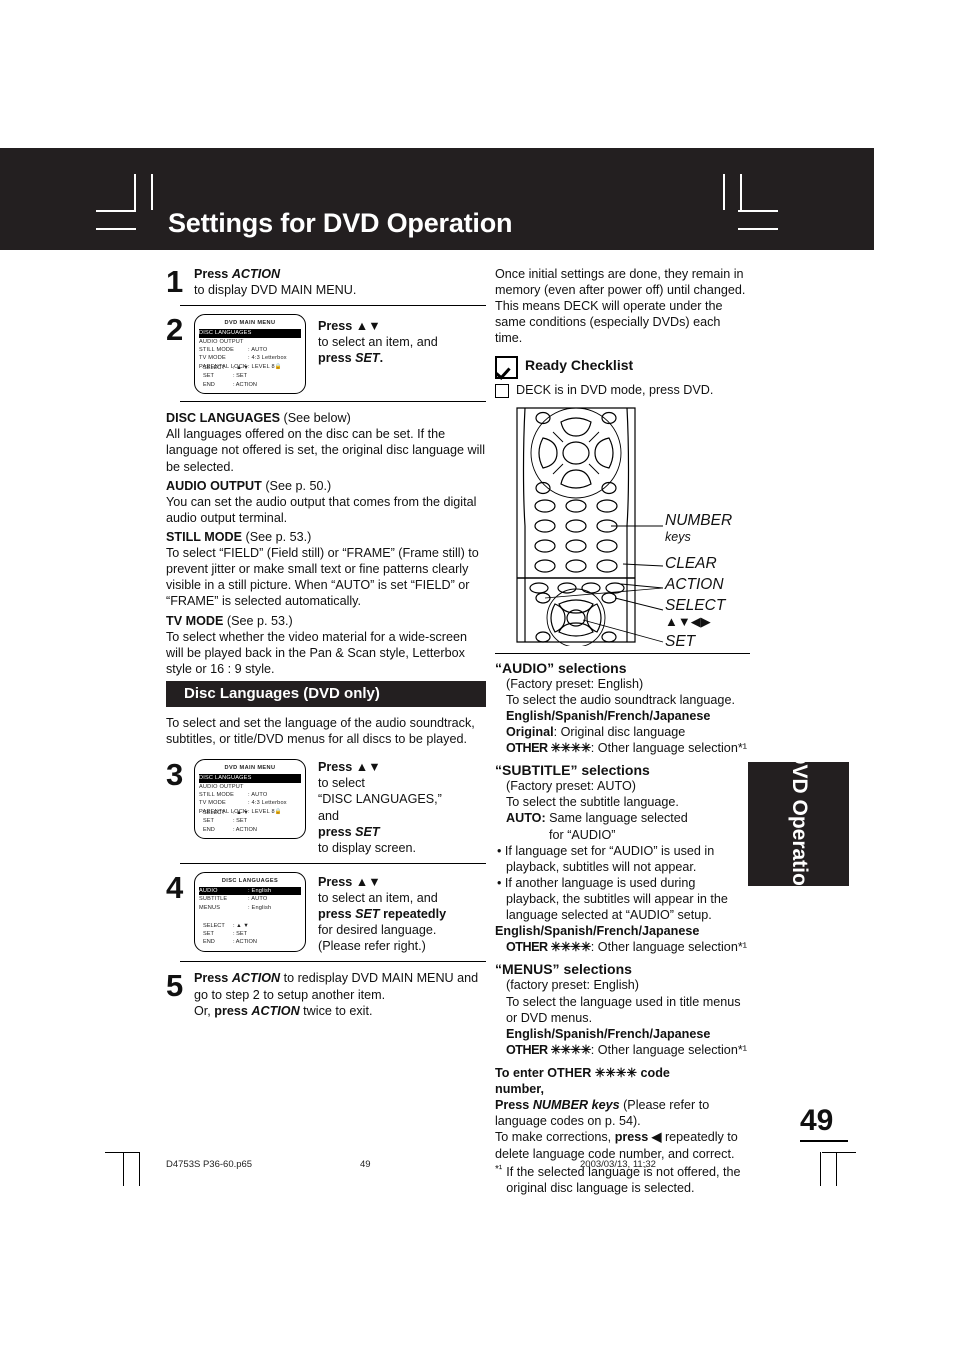 The image size is (954, 1351). What do you see at coordinates (258, 899) in the screenshot?
I see `osd-row-value: : AUTO` at bounding box center [258, 899].